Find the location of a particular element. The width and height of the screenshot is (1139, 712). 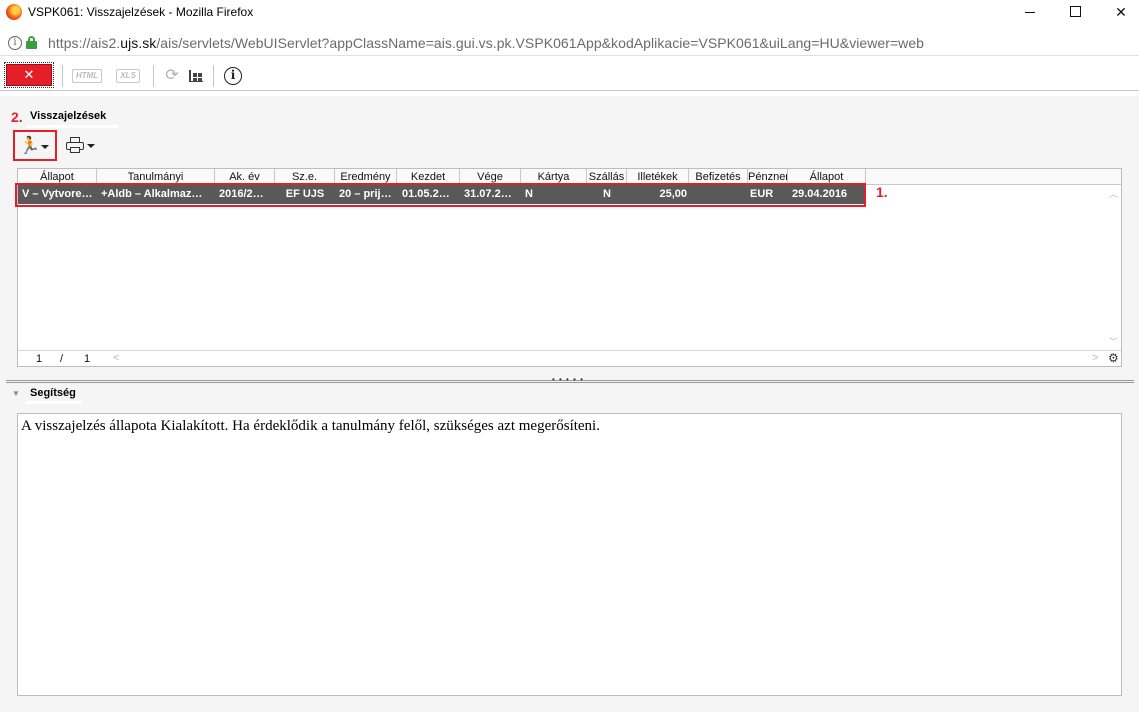

collapse-icon: ▼ is located at coordinates (16, 393).